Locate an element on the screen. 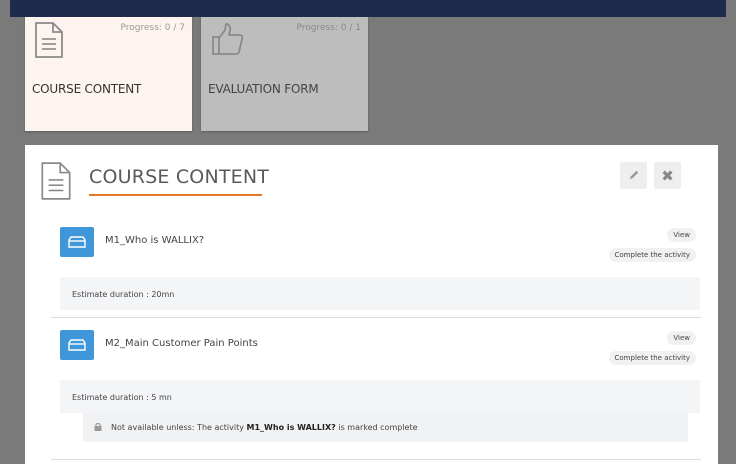 This screenshot has width=736, height=464. tile-progress: Progress: 0 / 7 is located at coordinates (152, 28).